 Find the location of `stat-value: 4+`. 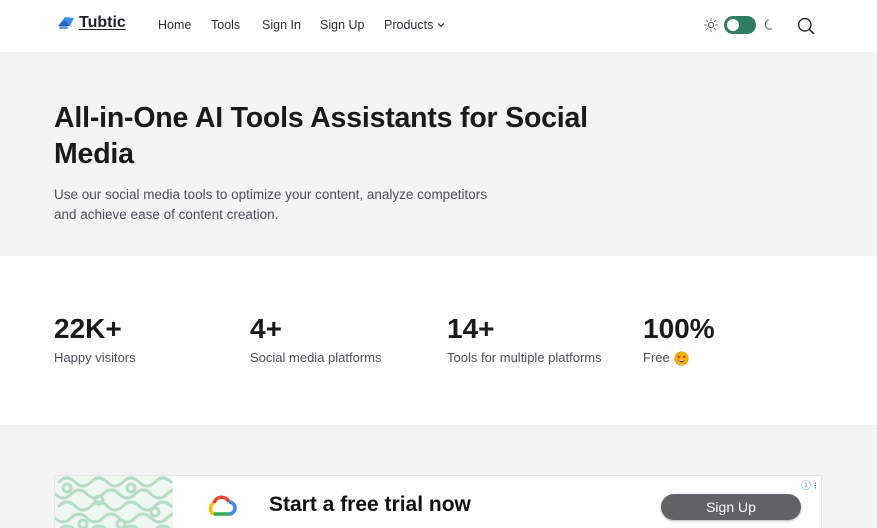

stat-value: 4+ is located at coordinates (266, 328).